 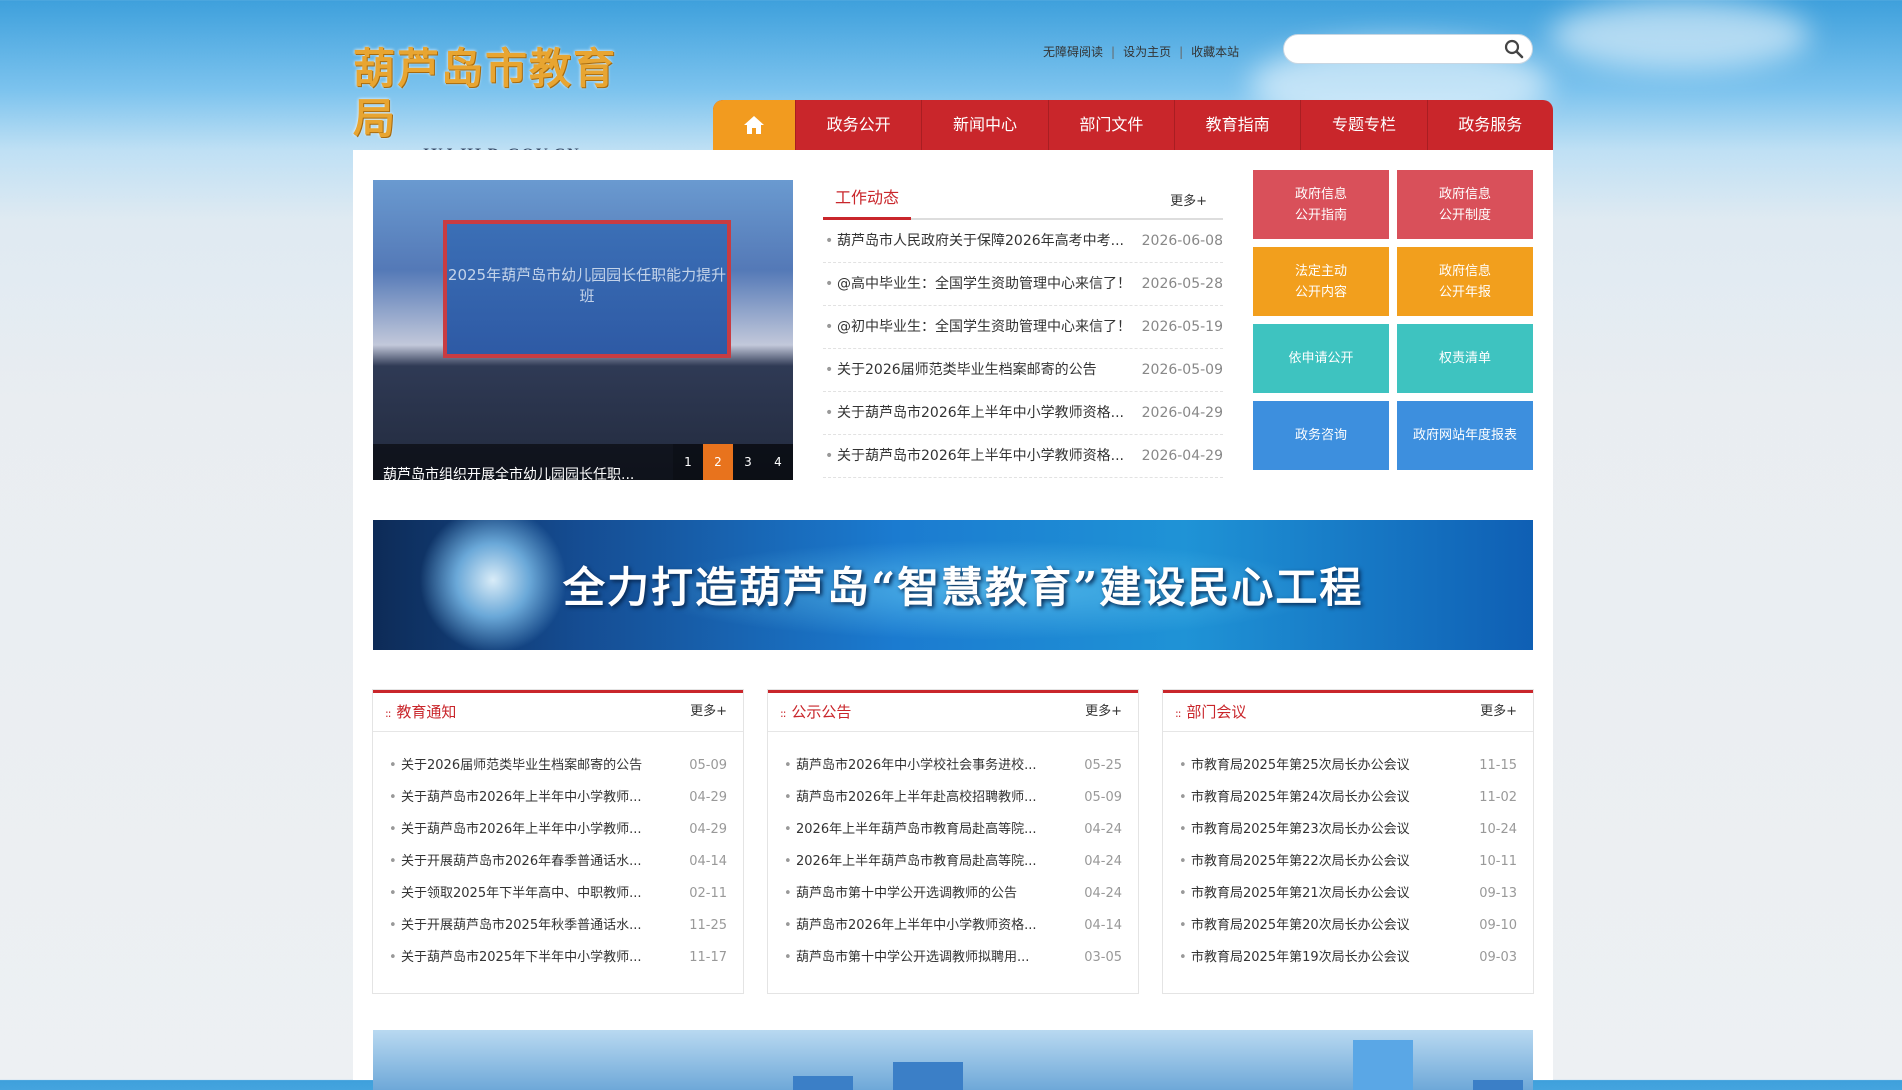 What do you see at coordinates (1464, 292) in the screenshot?
I see `quick-link-line: 公开年报` at bounding box center [1464, 292].